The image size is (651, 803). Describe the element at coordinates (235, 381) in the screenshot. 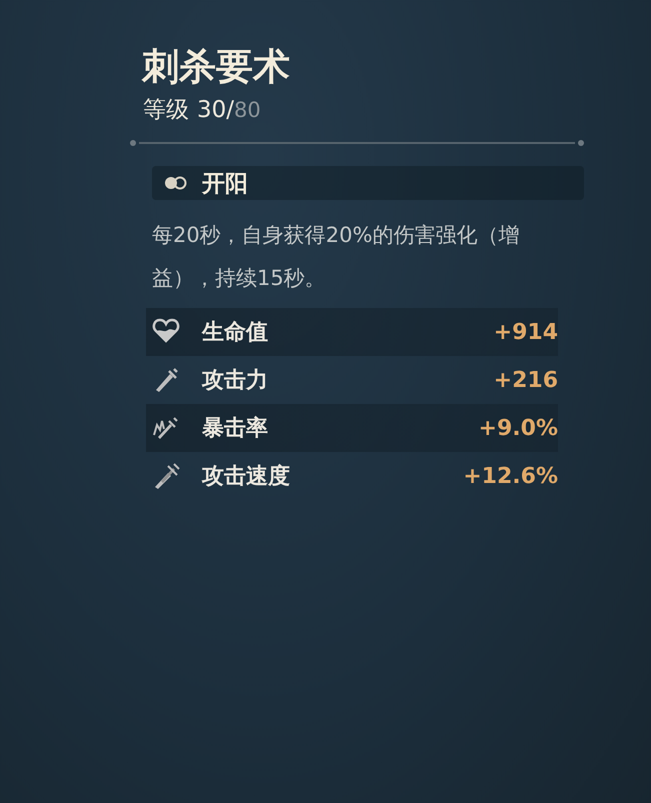

I see `stat-label: 攻击力` at that location.